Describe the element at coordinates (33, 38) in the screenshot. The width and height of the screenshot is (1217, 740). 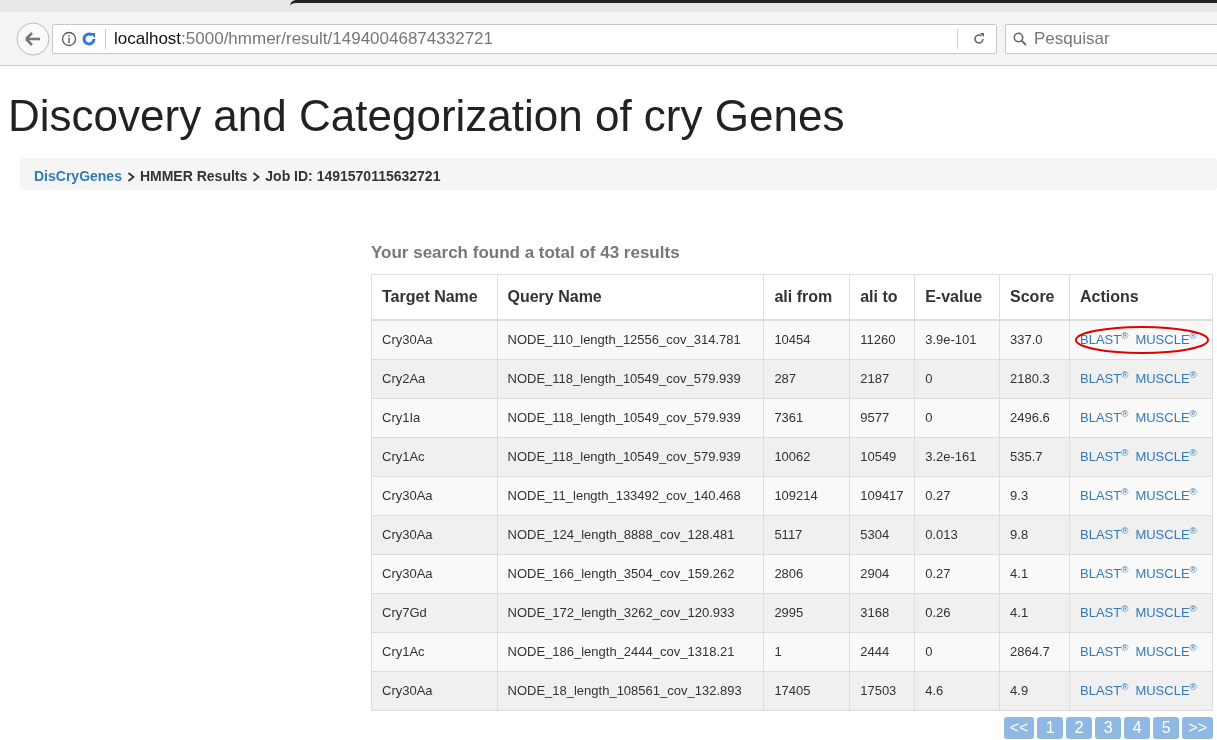
I see `back-icon` at that location.